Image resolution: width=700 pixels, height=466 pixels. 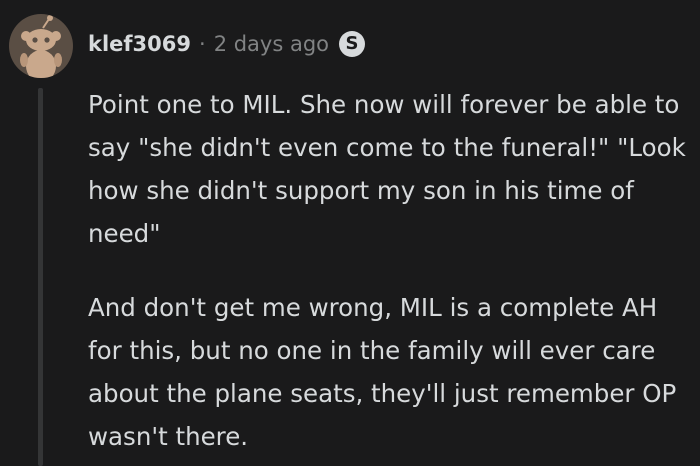 I want to click on snoo-avatar-icon, so click(x=41, y=46).